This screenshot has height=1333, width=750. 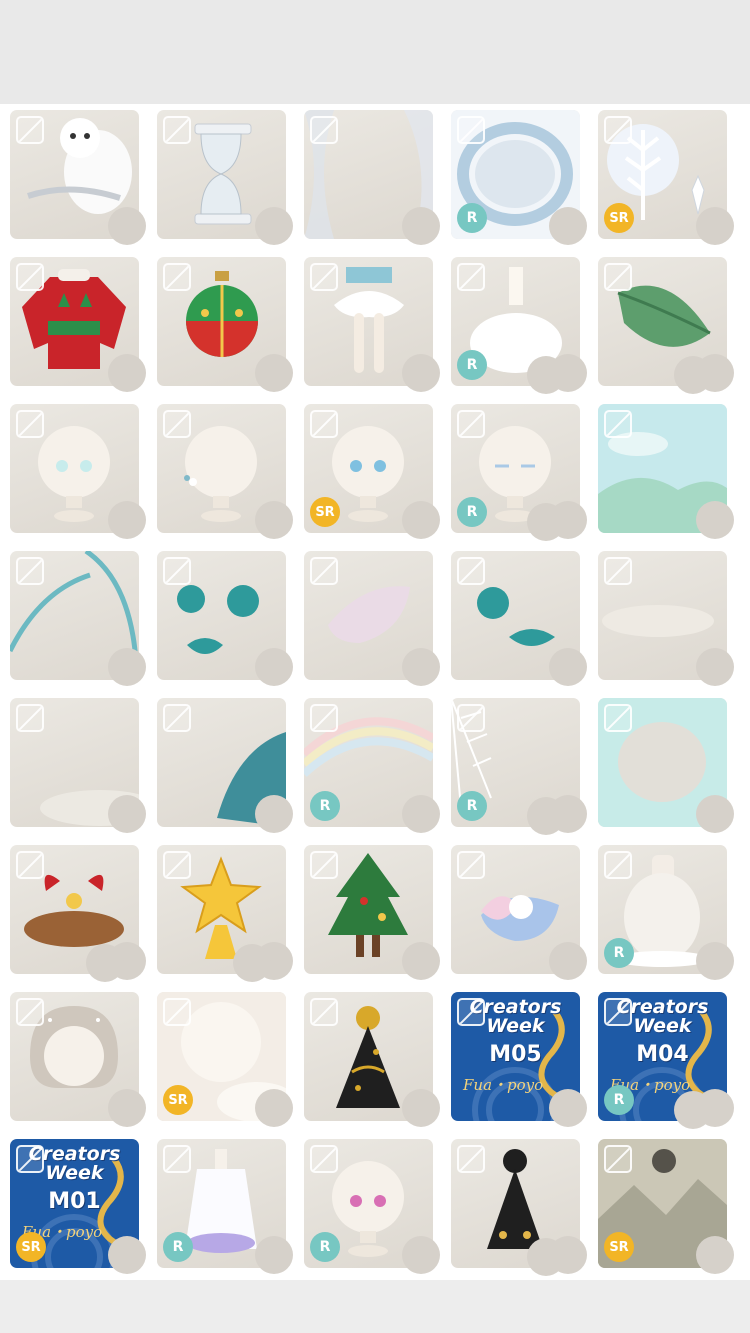 What do you see at coordinates (78, 1206) in the screenshot?
I see `item-tile: Creators Week M01 Fua・poyo SR` at bounding box center [78, 1206].